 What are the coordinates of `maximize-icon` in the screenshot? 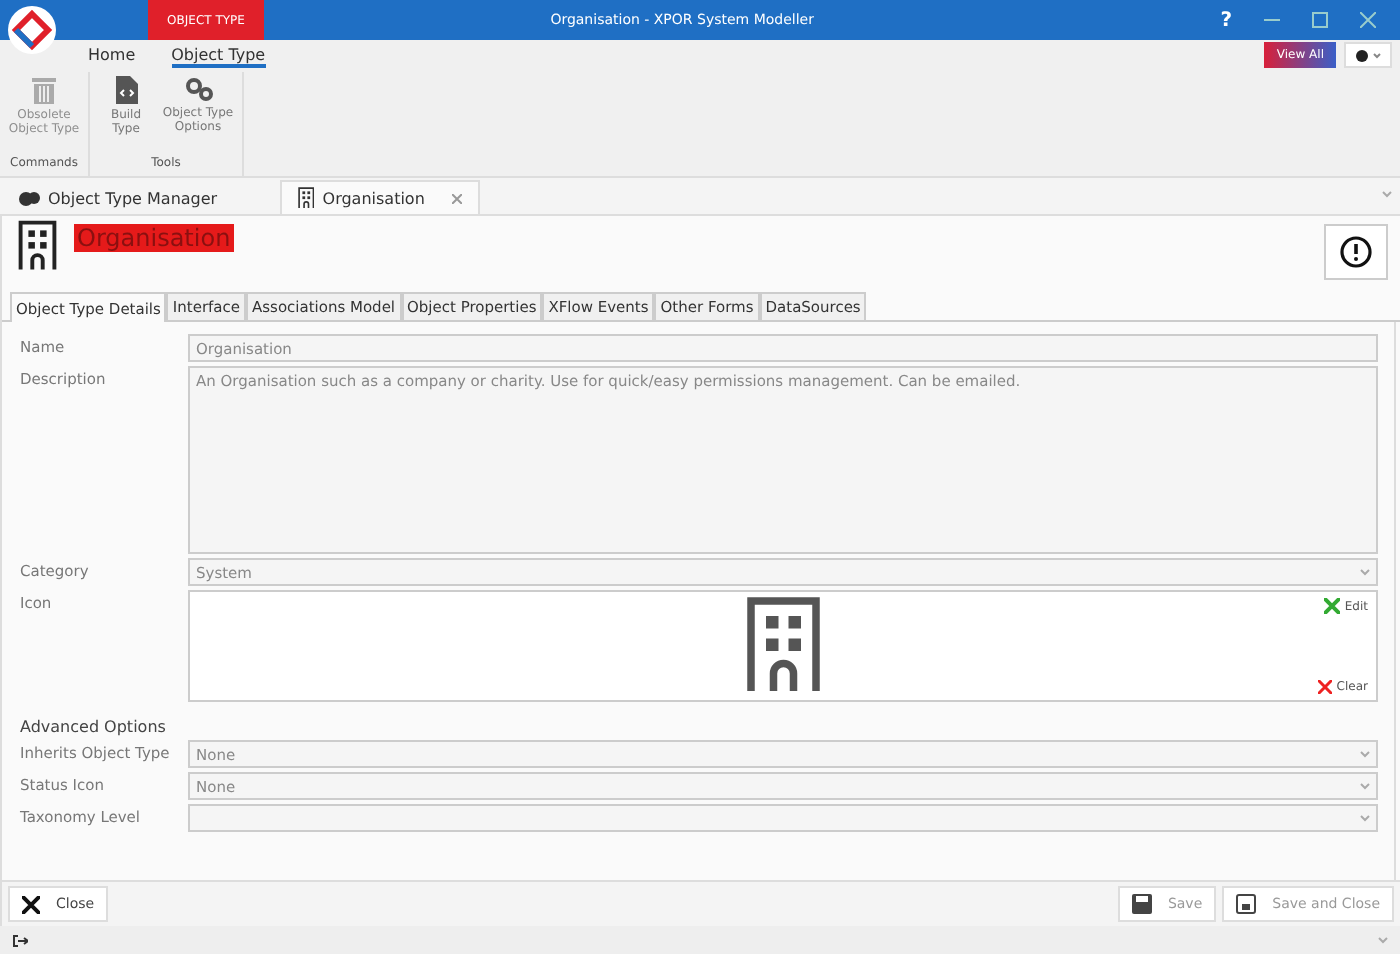 It's located at (1320, 20).